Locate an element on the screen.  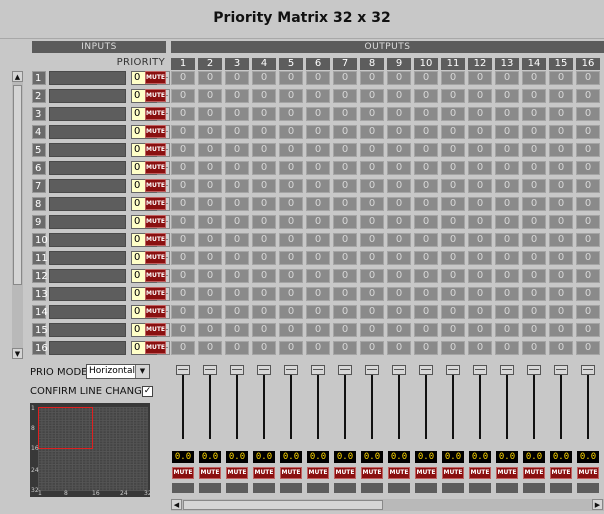
scroll-up-icon: ▲ is located at coordinates (17, 76).